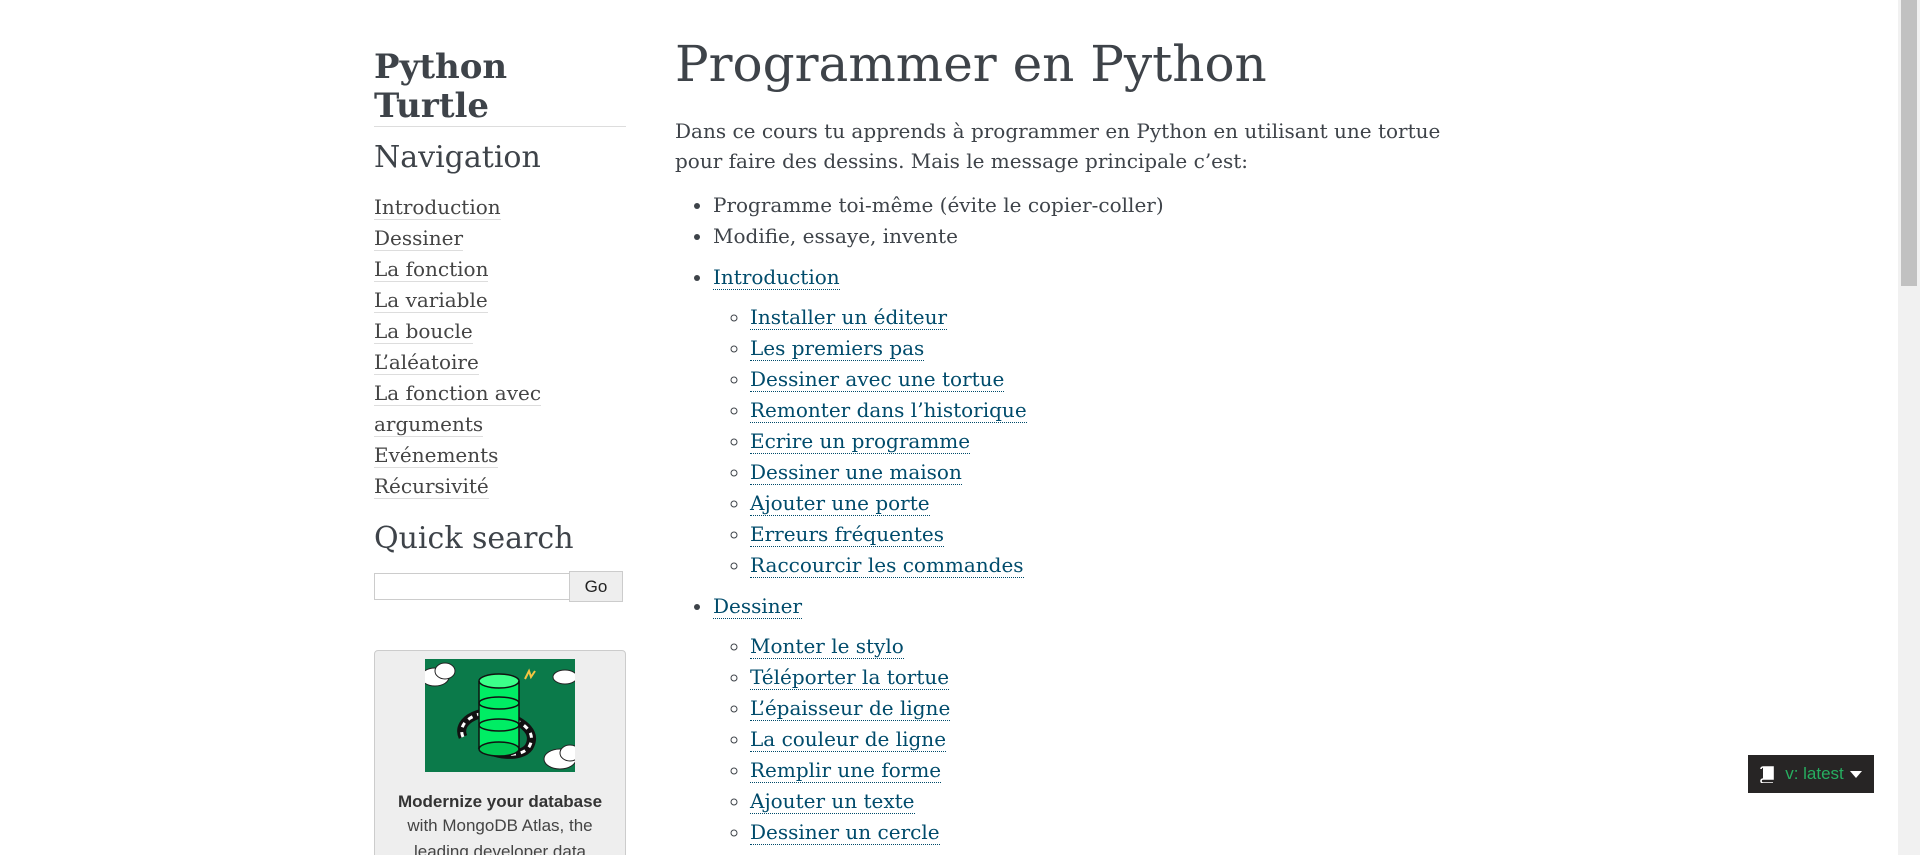 This screenshot has height=855, width=1920. I want to click on toc-item: La couleur de ligne, so click(1117, 739).